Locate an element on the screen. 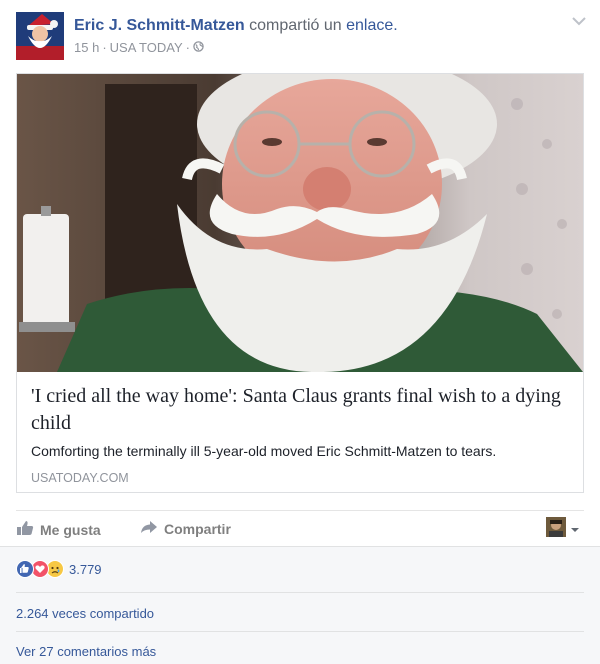 The height and width of the screenshot is (664, 600). post-timestamp: 15 h is located at coordinates (86, 47).